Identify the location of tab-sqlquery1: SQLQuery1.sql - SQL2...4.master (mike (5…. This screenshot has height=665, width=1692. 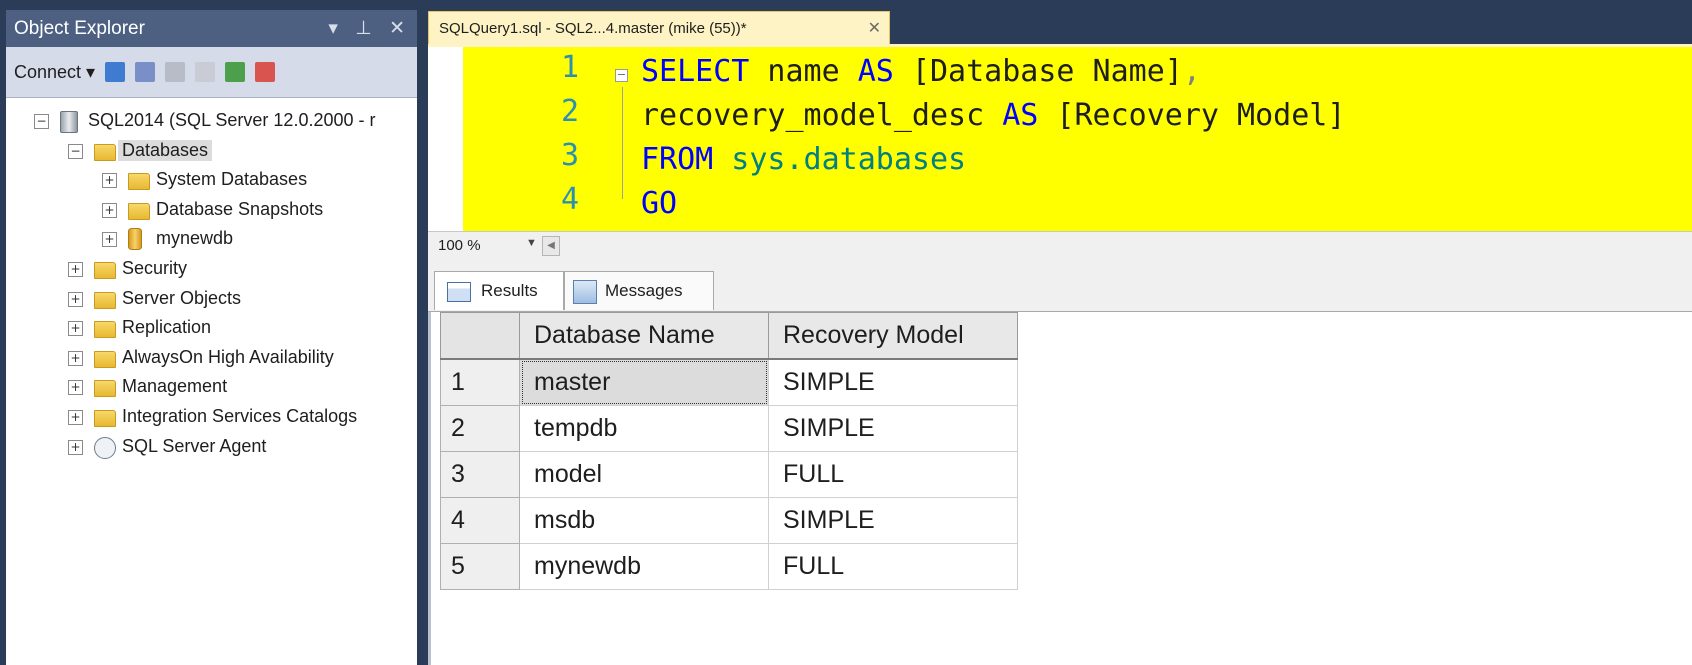
(659, 28).